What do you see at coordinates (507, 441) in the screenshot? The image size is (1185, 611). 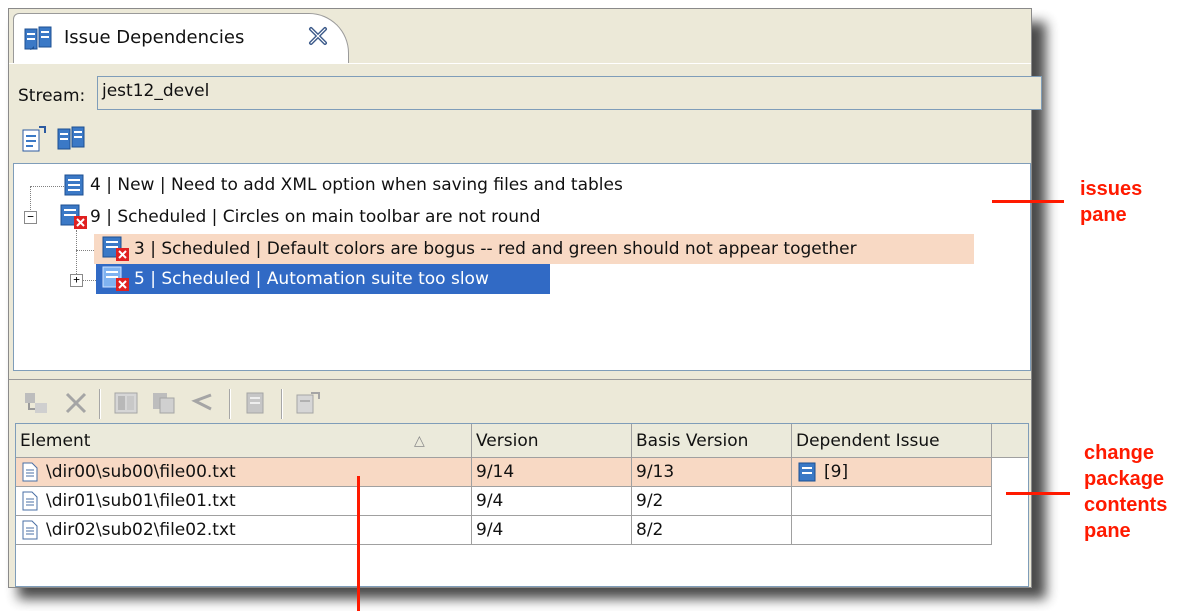 I see `column-header-label: Version` at bounding box center [507, 441].